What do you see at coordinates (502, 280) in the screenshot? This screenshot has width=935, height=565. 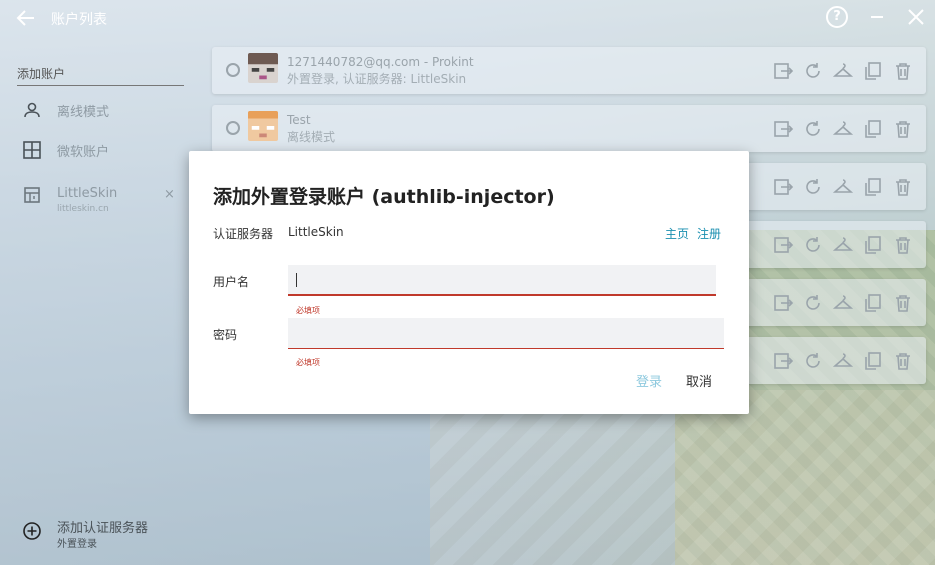 I see `username-input` at bounding box center [502, 280].